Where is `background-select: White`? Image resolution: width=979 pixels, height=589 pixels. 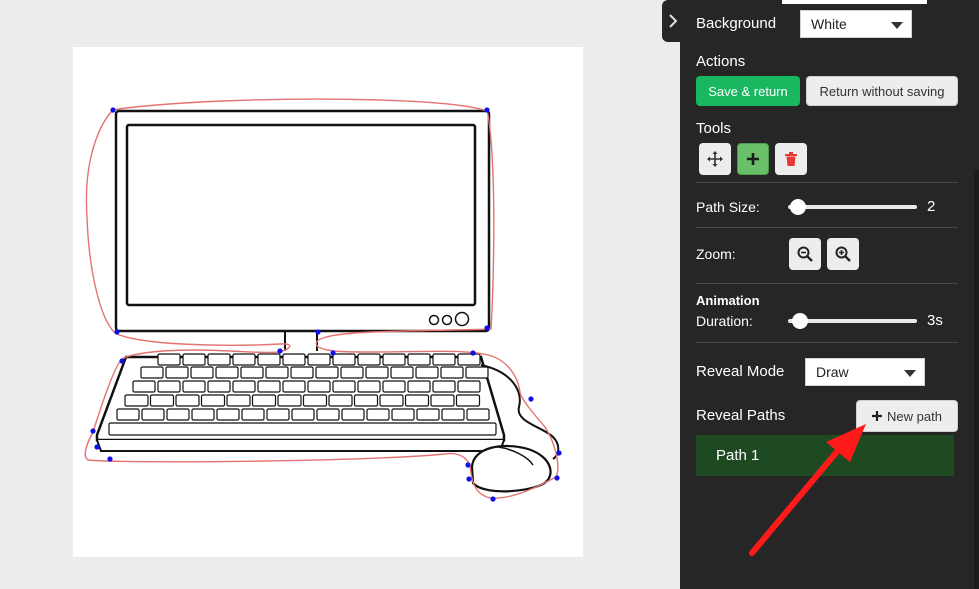
background-select: White is located at coordinates (856, 24).